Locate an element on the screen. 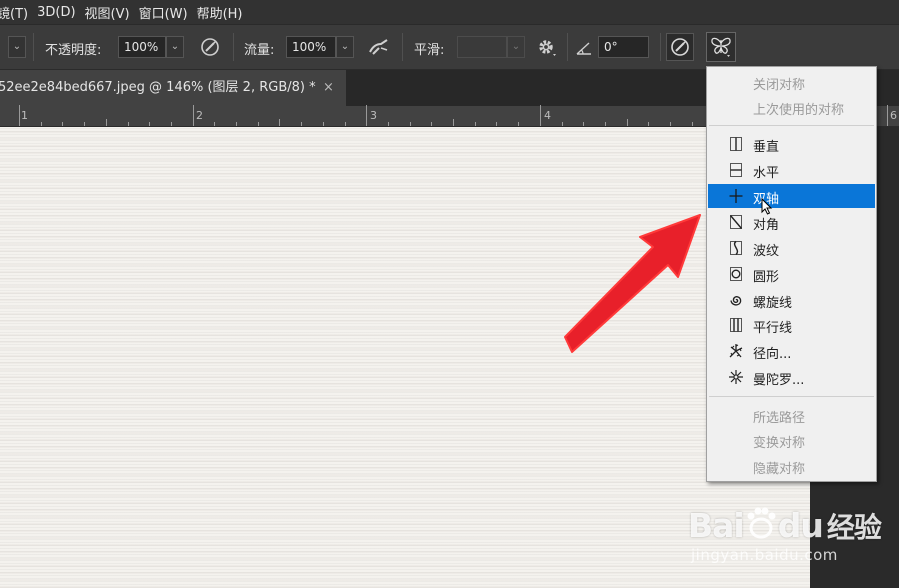 This screenshot has height=588, width=899. menu-item-last-used: 上次使用的对称 is located at coordinates (791, 107).